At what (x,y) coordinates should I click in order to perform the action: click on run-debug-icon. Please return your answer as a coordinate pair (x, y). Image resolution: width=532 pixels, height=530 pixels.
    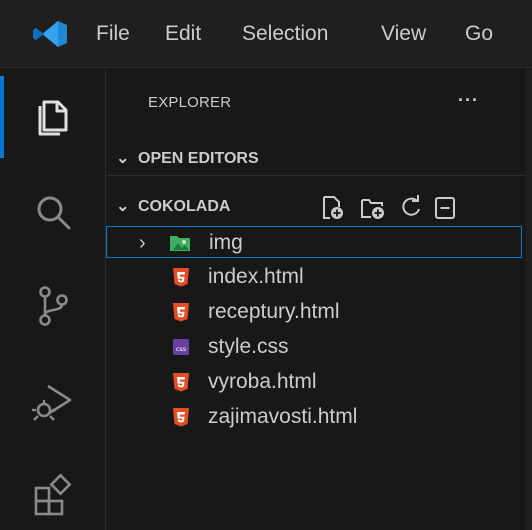
    Looking at the image, I should click on (53, 401).